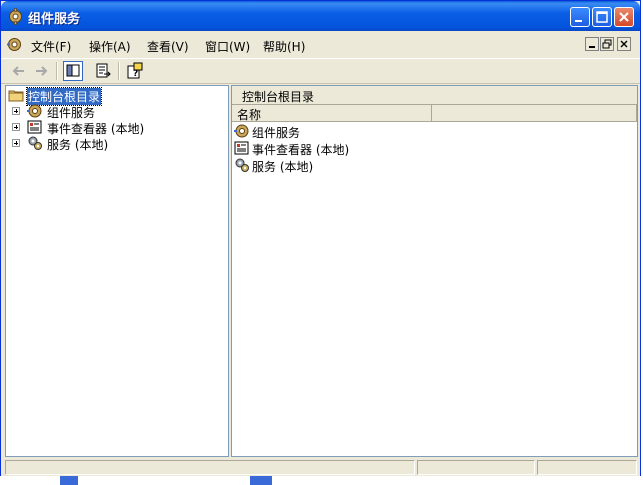 This screenshot has height=485, width=643. What do you see at coordinates (54, 19) in the screenshot?
I see `window-title: 组件服务` at bounding box center [54, 19].